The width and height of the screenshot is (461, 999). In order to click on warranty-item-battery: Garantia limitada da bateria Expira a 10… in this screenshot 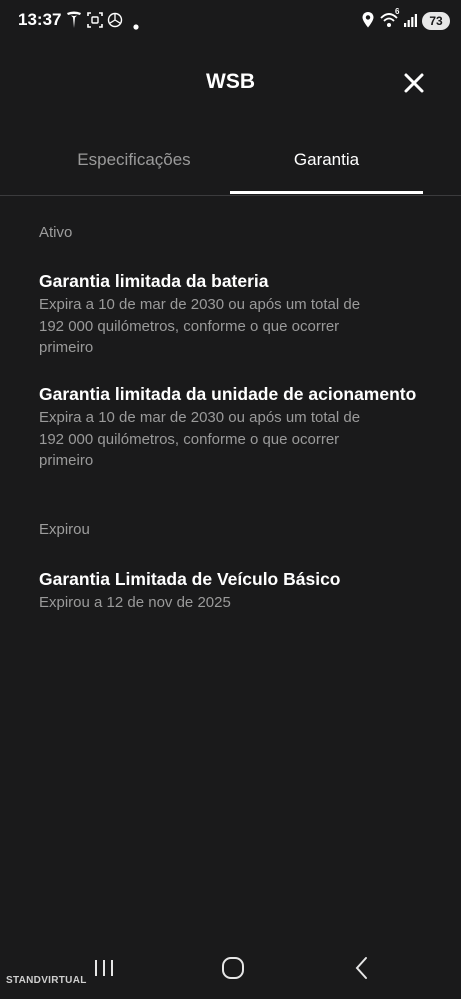, I will do `click(236, 314)`.